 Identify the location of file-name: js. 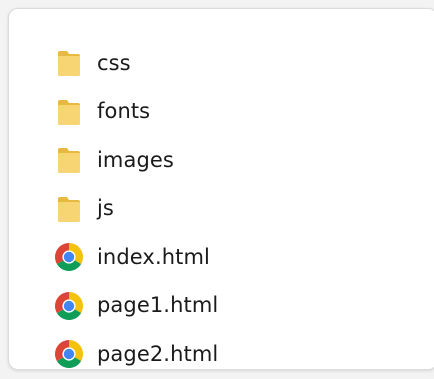
(105, 208).